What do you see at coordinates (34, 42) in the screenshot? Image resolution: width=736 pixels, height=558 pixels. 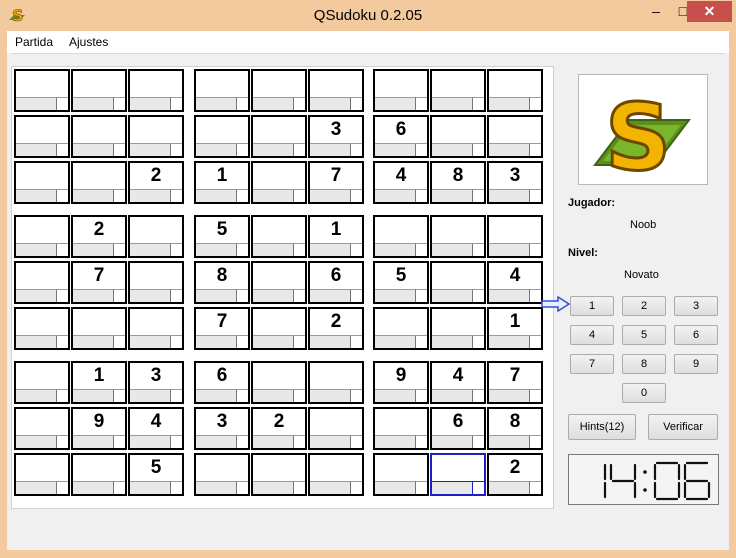 I see `menu-partida: Partida` at bounding box center [34, 42].